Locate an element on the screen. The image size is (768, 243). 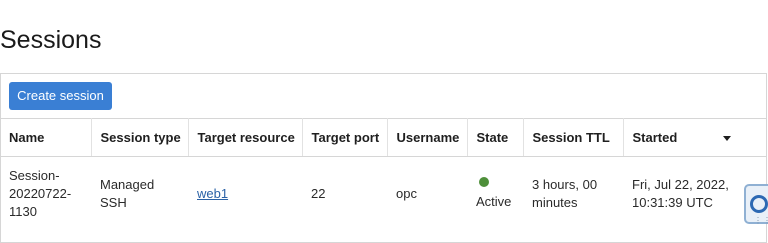
cell-target-resource: web1 is located at coordinates (245, 189).